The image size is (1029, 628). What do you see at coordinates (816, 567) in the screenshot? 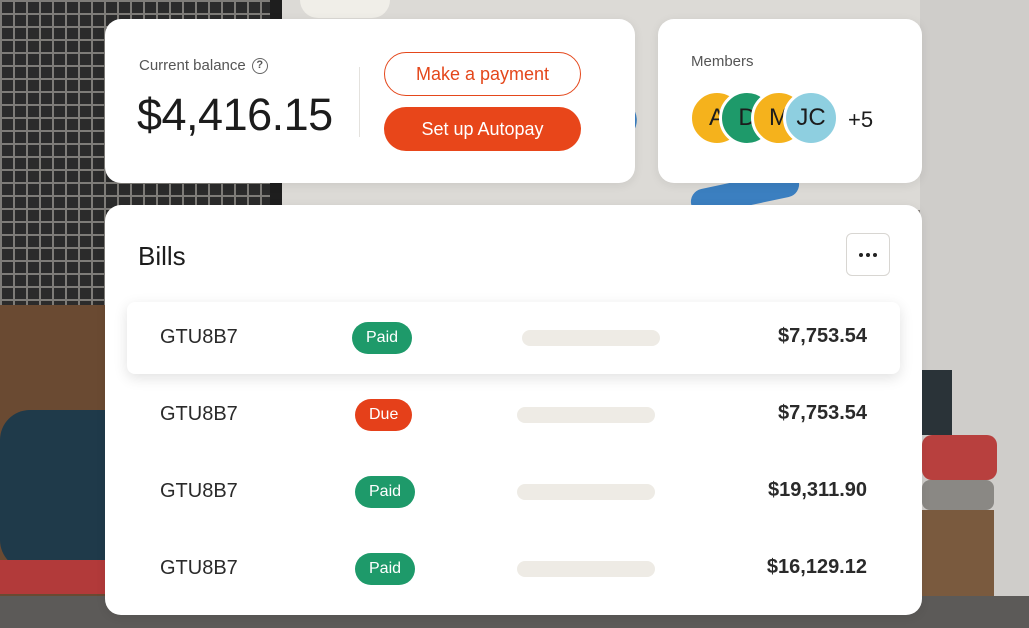
I see `bill-amount: $16,129.12` at bounding box center [816, 567].